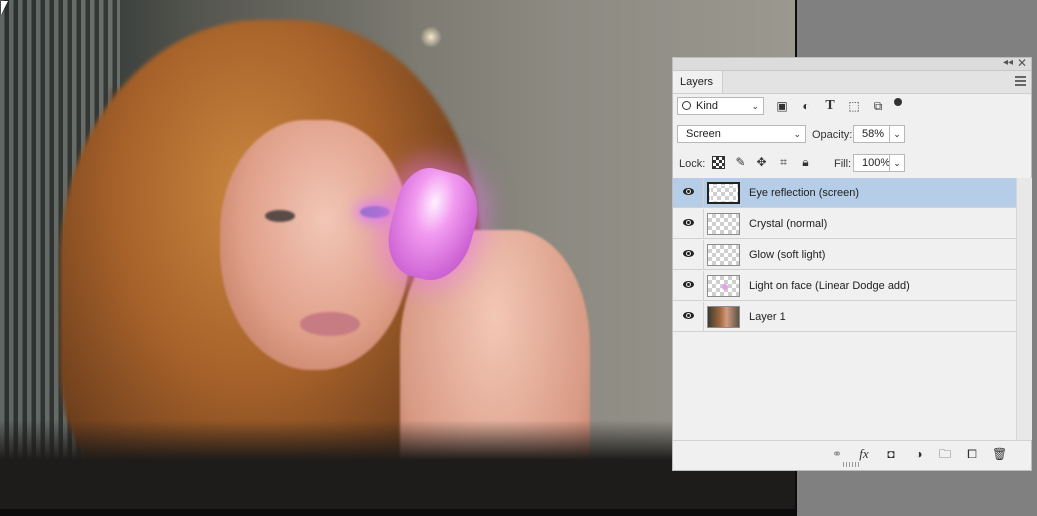 The height and width of the screenshot is (516, 1037). I want to click on lock-image-pixels-icon: ✎, so click(740, 162).